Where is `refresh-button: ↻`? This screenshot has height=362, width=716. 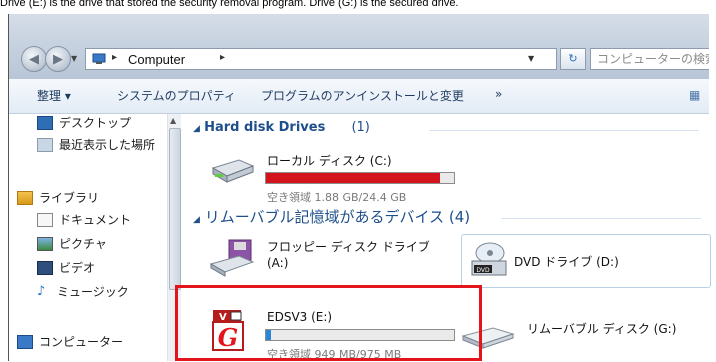 refresh-button: ↻ is located at coordinates (573, 59).